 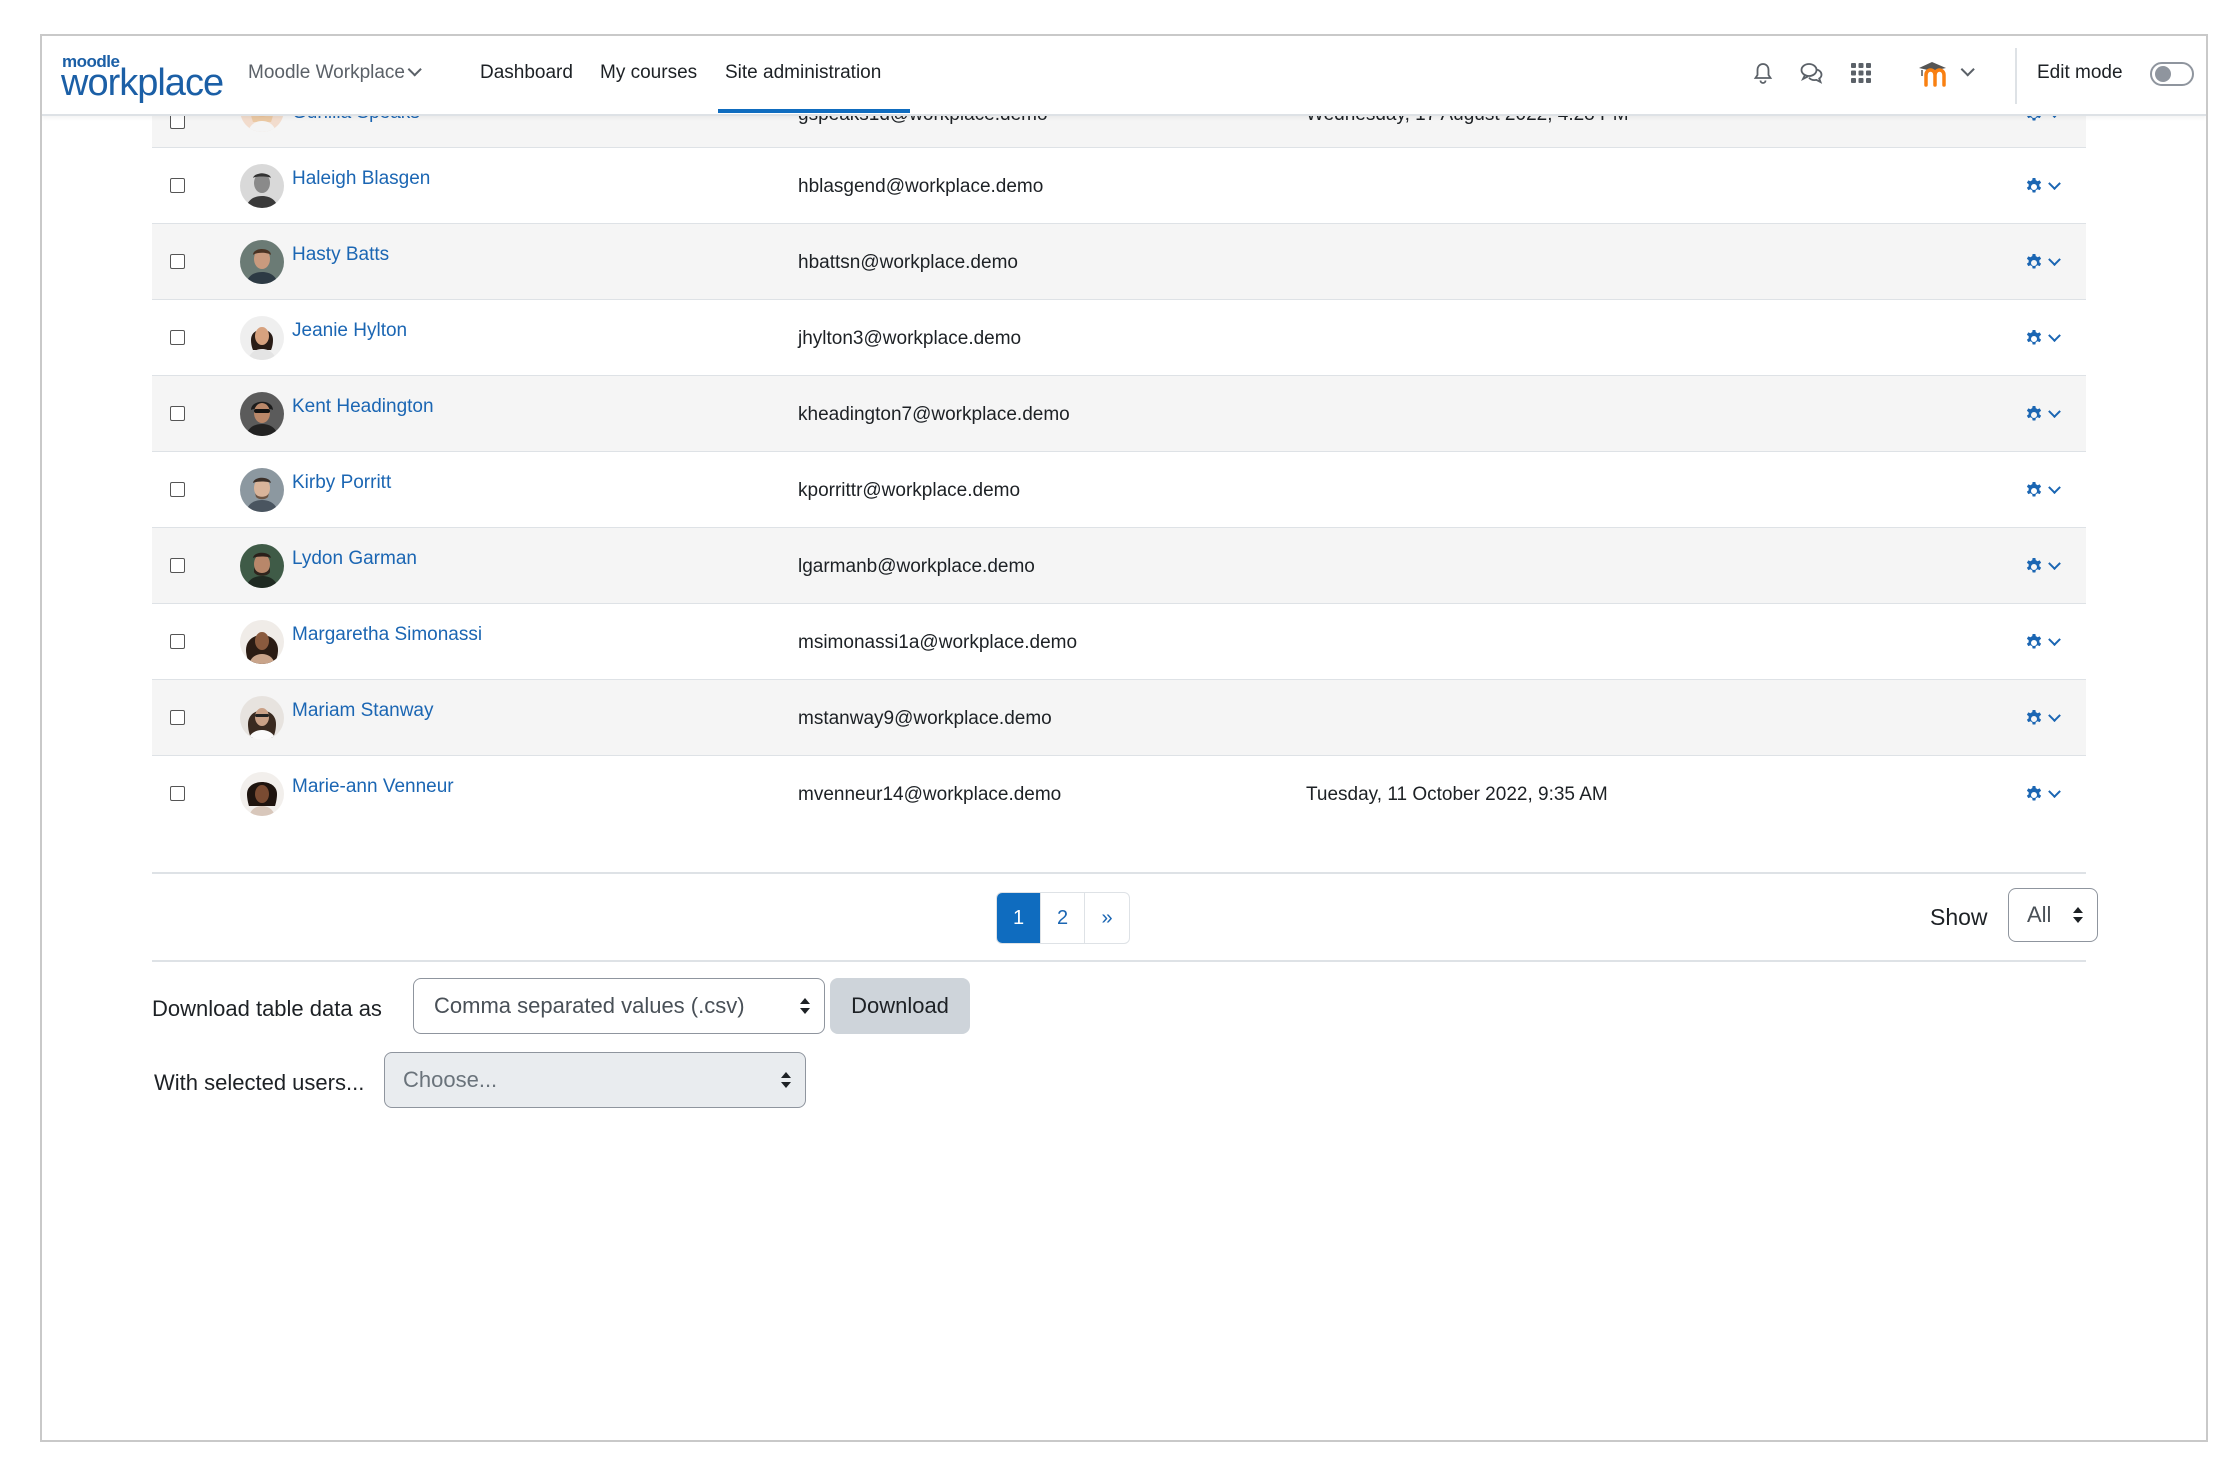 I want to click on chat-icon, so click(x=1812, y=73).